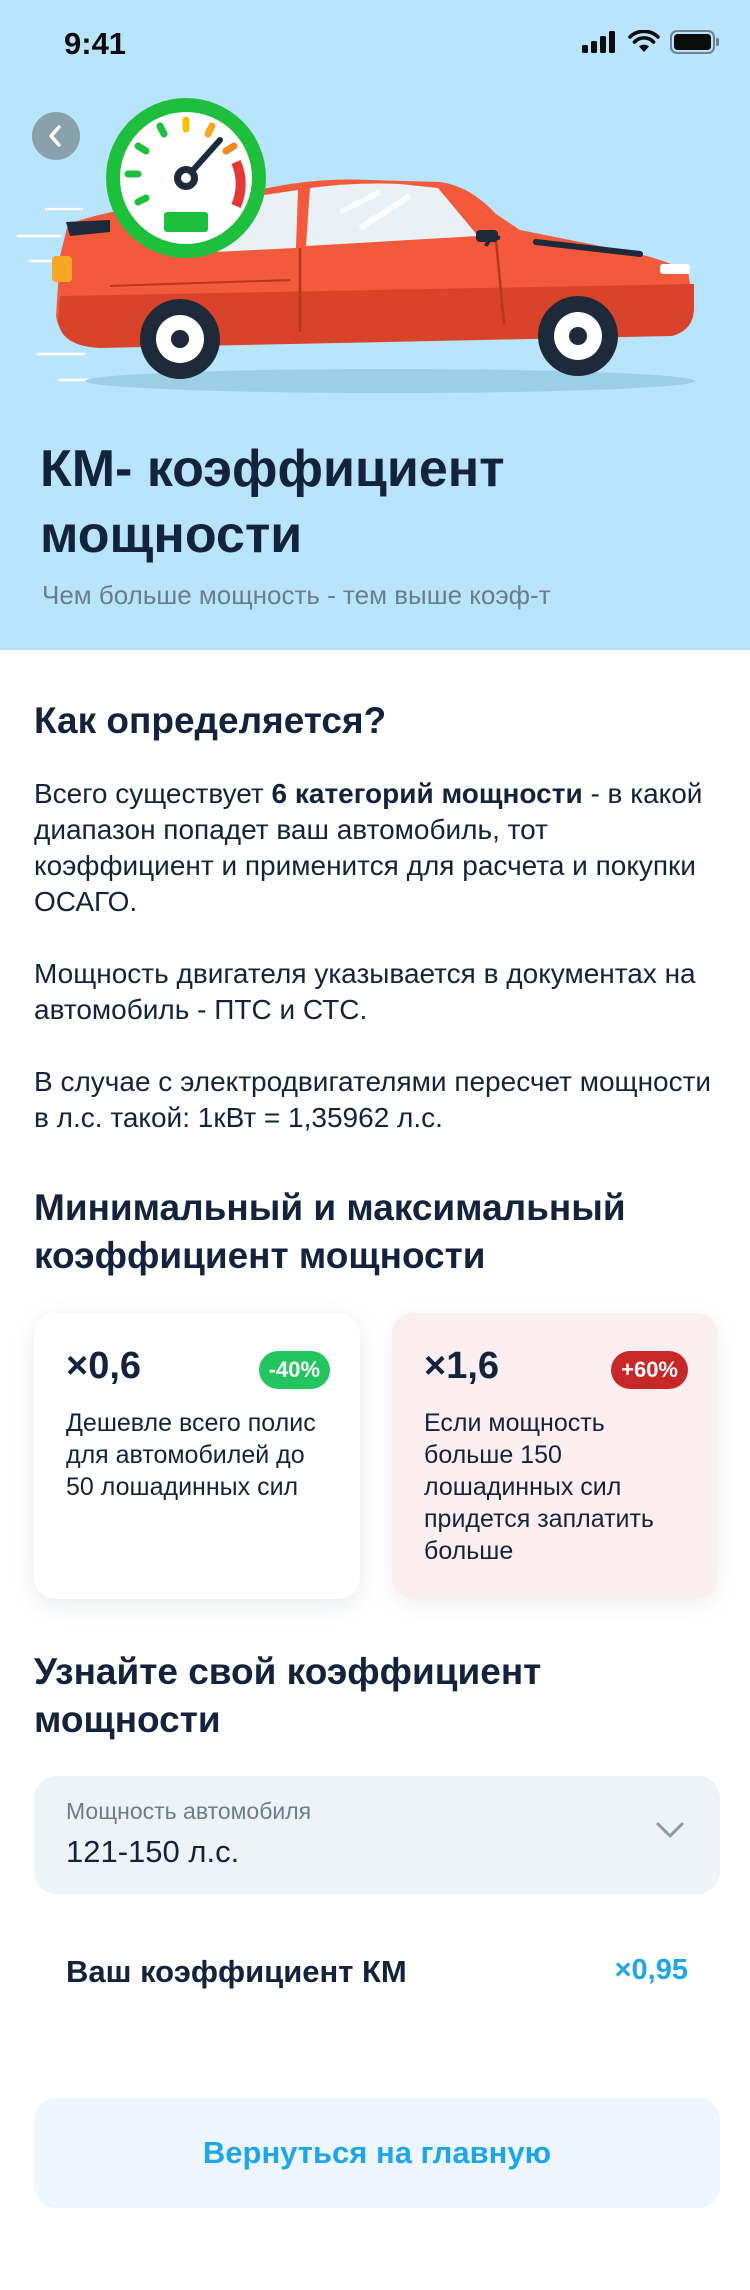  Describe the element at coordinates (296, 595) in the screenshot. I see `page-subtitle: Чем больше мощность - тем выше коэф-т` at that location.